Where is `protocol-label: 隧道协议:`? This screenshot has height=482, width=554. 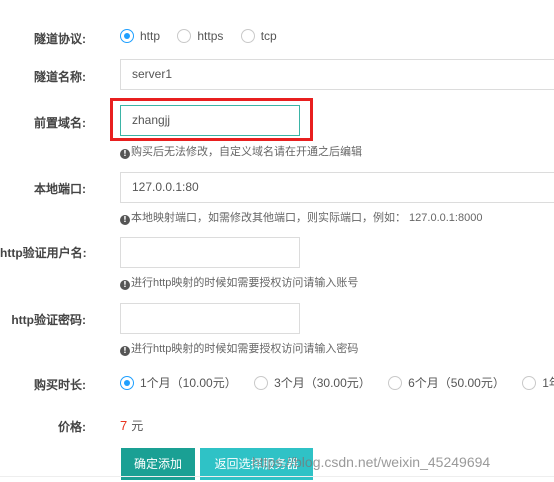
protocol-label: 隧道协议: is located at coordinates (60, 39).